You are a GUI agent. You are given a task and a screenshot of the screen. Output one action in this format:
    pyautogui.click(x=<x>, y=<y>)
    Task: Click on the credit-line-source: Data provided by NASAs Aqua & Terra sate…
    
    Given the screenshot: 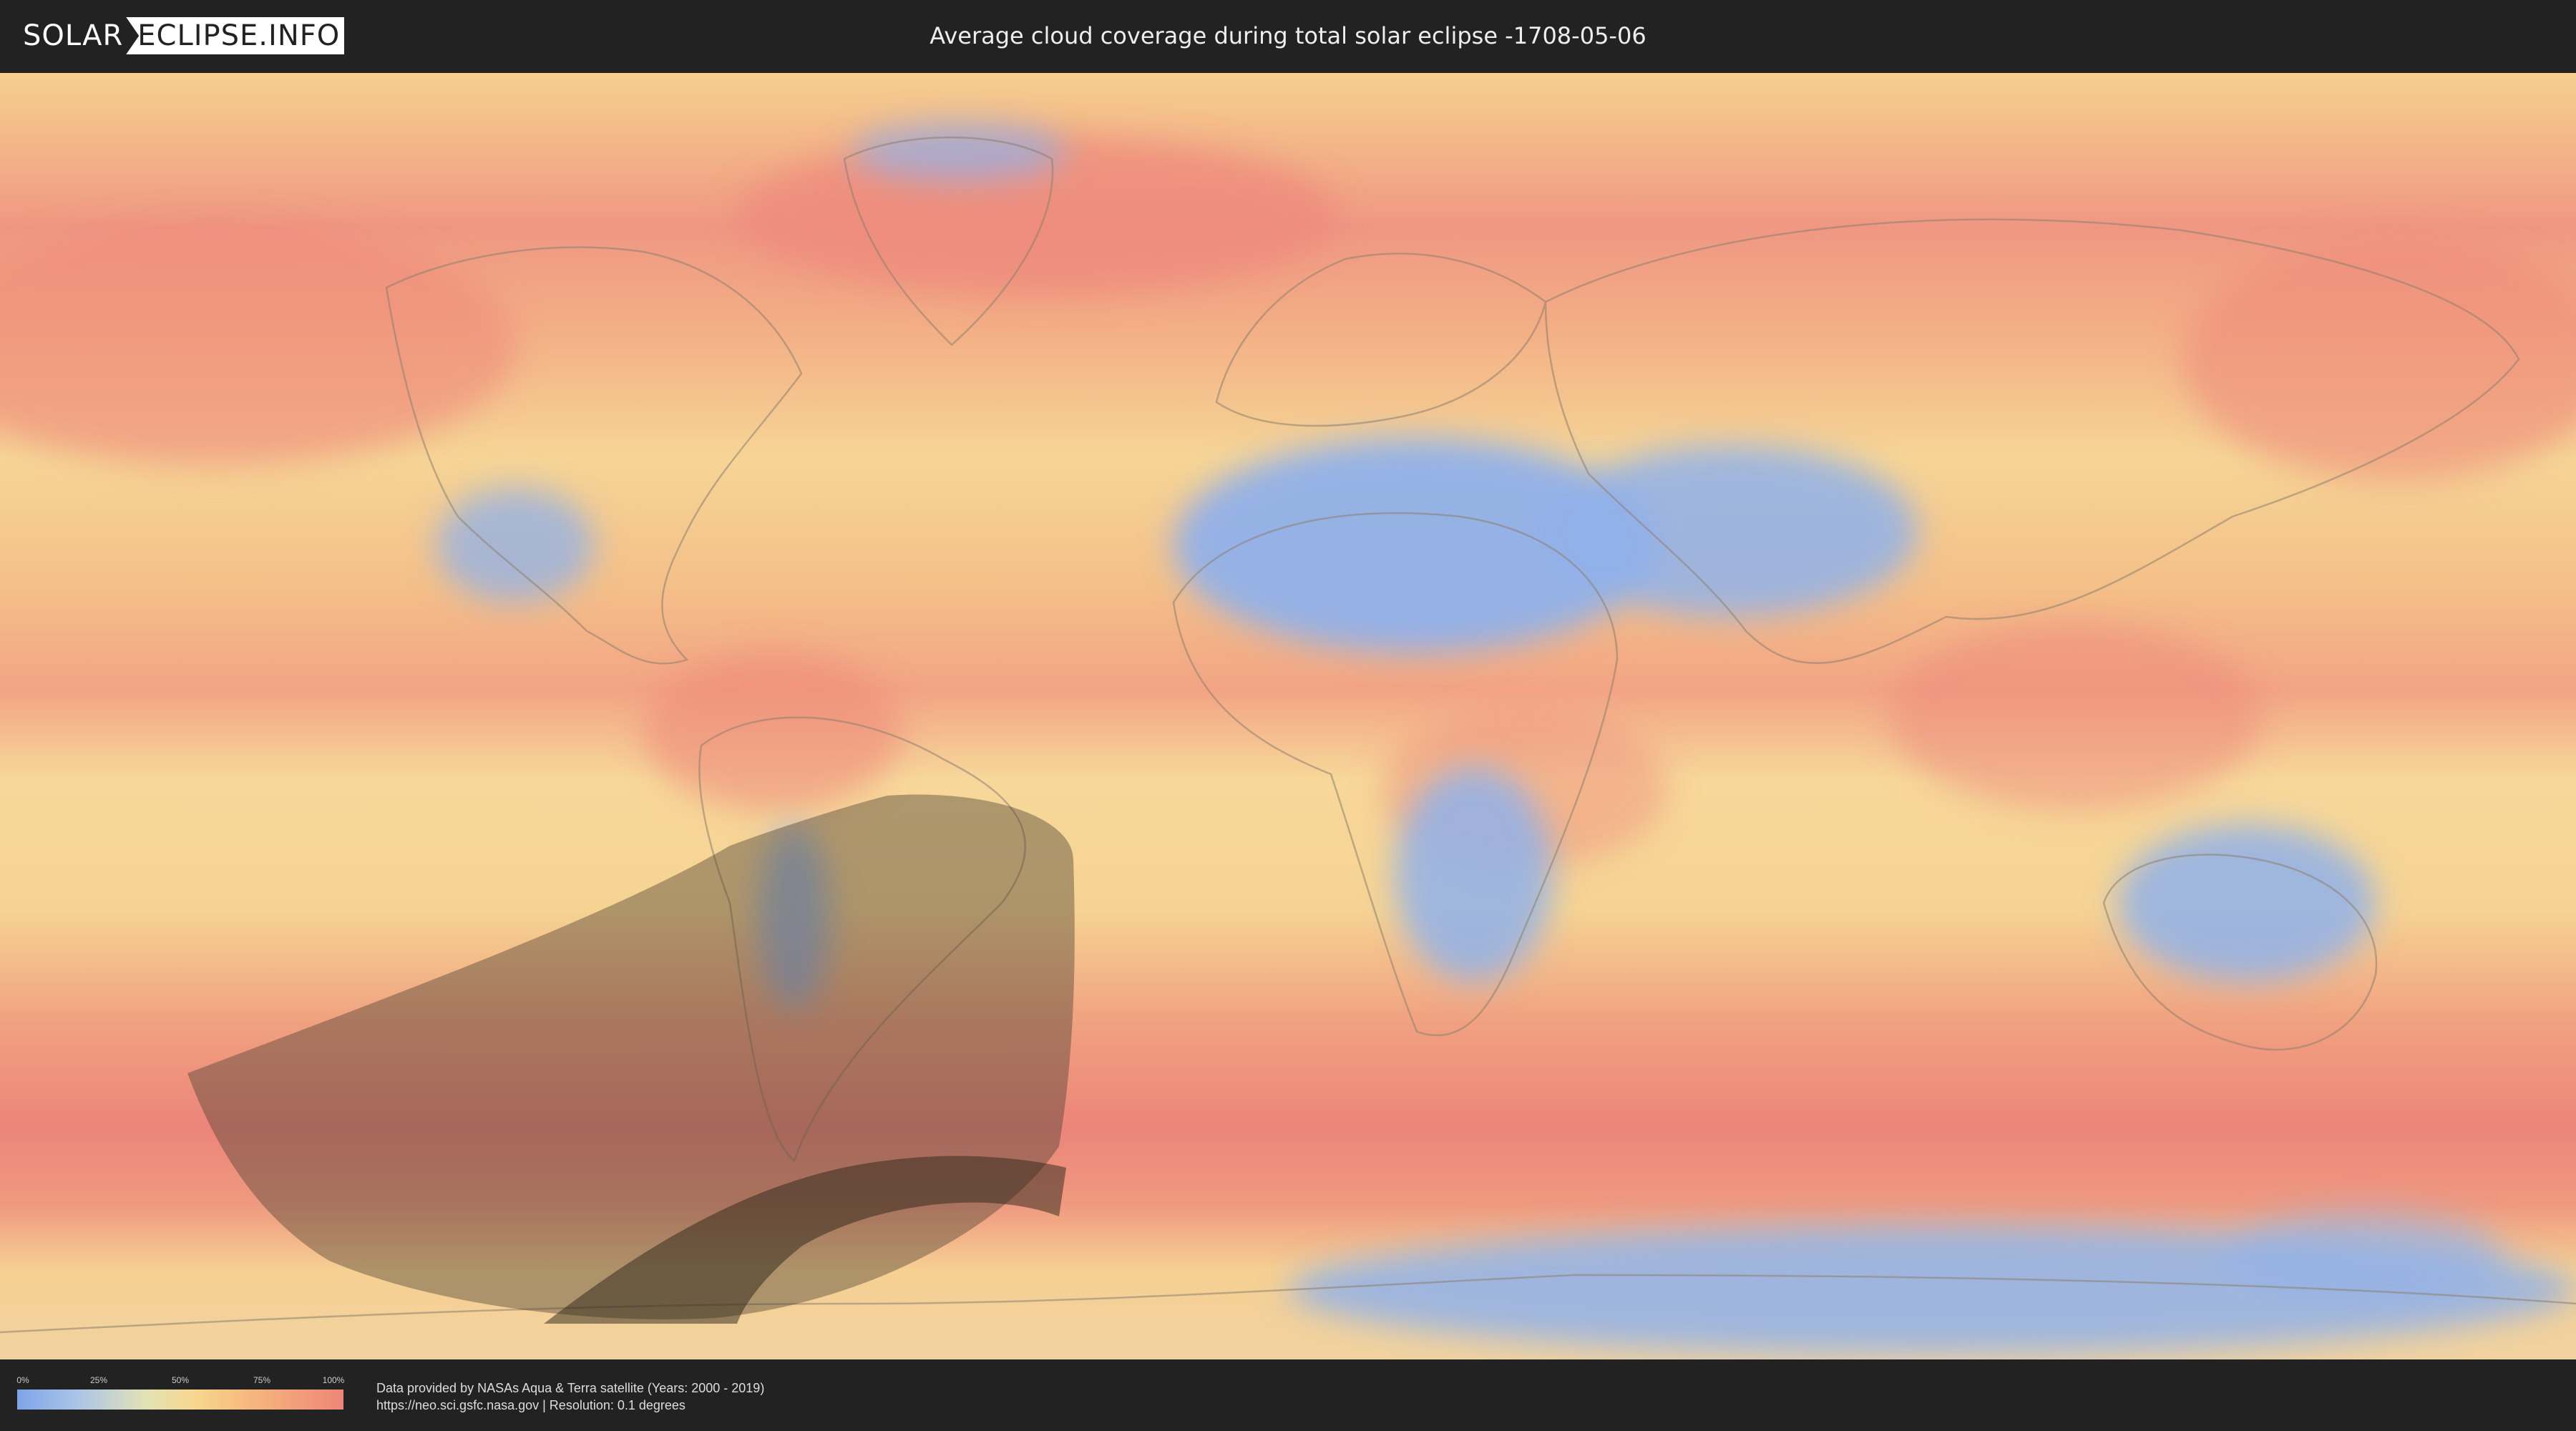 What is the action you would take?
    pyautogui.click(x=570, y=1388)
    